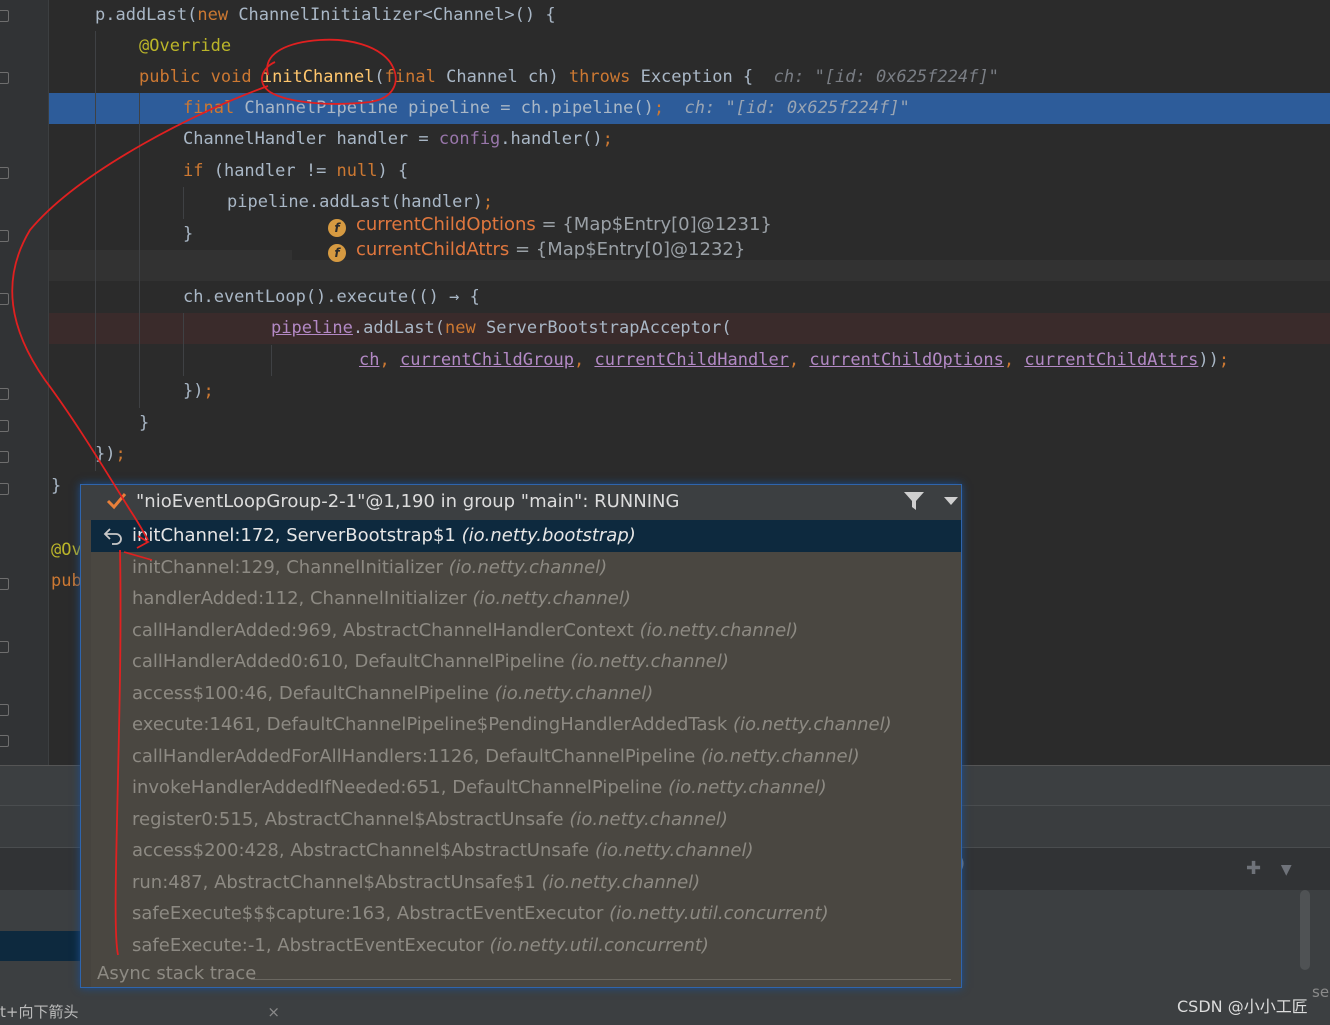 The height and width of the screenshot is (1025, 1330). I want to click on watermark: CSDN @小小工匠, so click(1242, 1006).